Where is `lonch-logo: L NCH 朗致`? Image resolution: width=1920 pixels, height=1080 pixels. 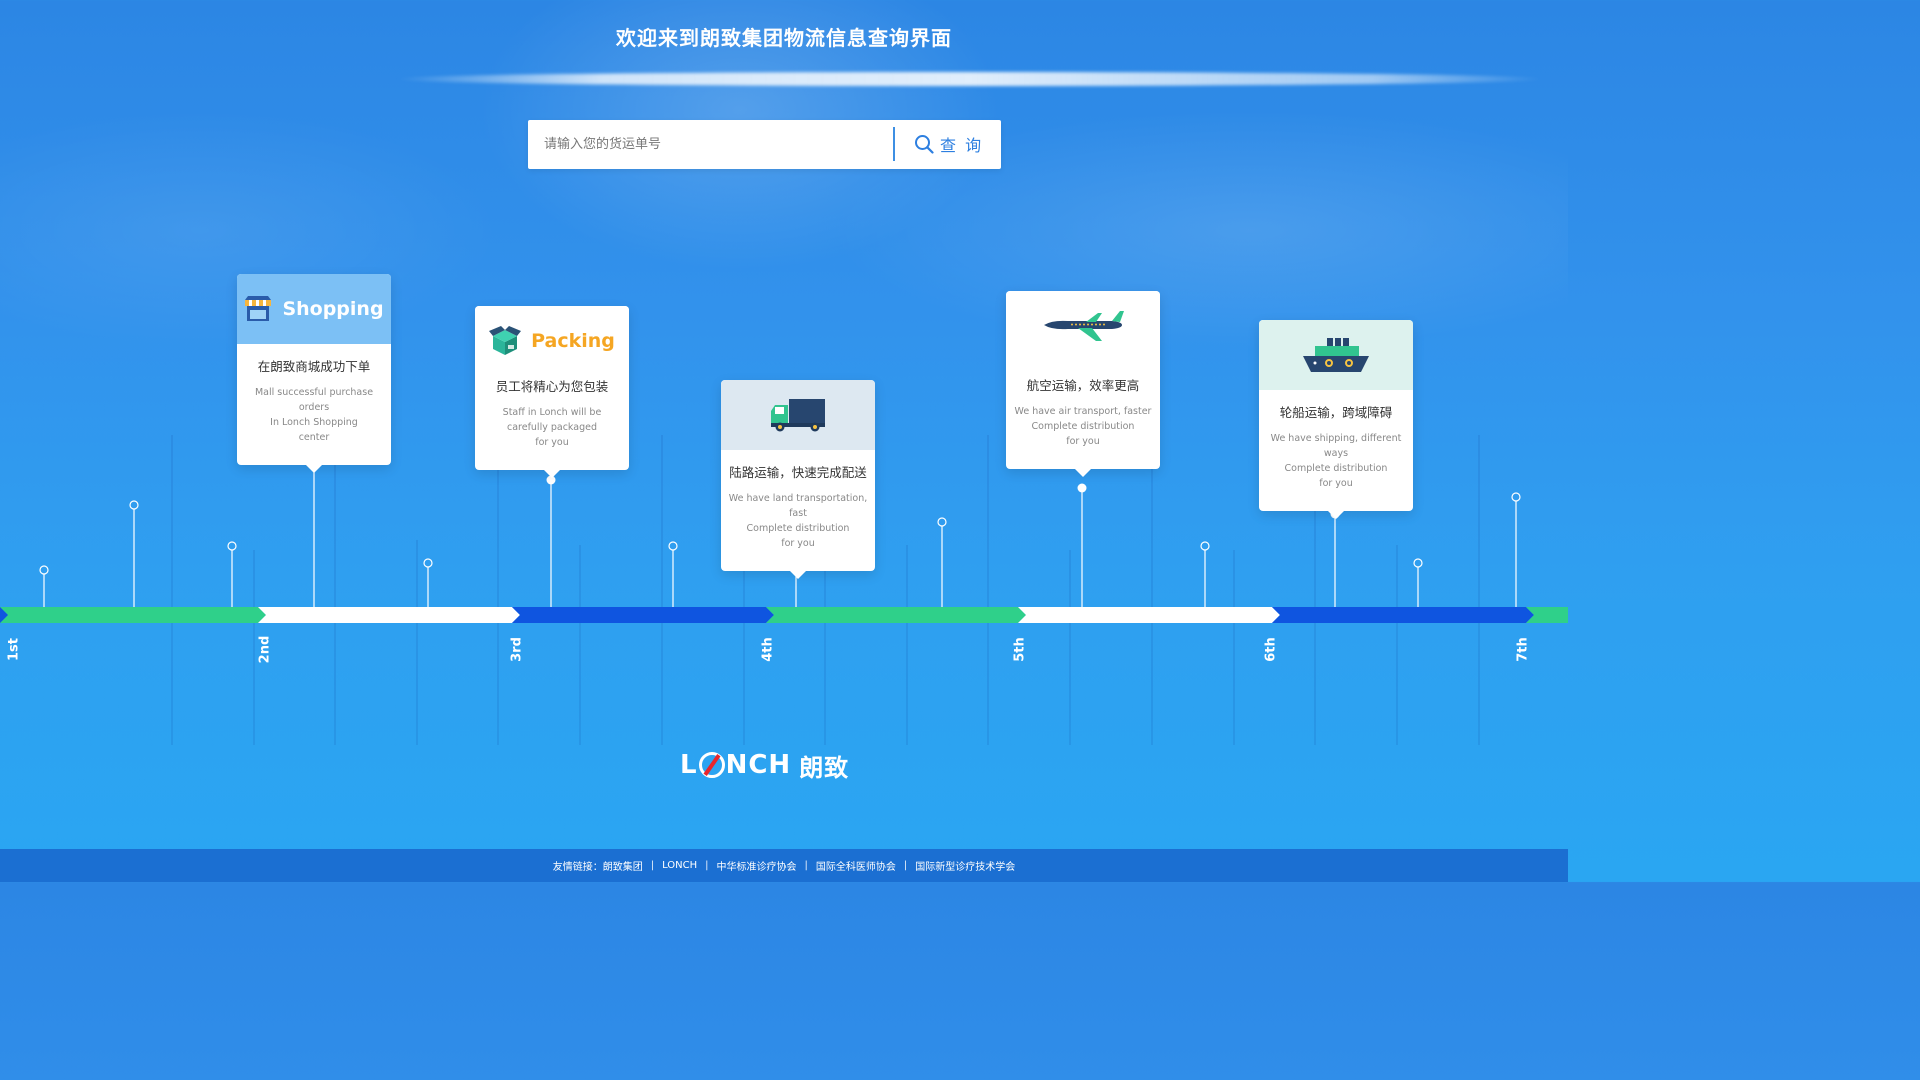 lonch-logo: L NCH 朗致 is located at coordinates (765, 765).